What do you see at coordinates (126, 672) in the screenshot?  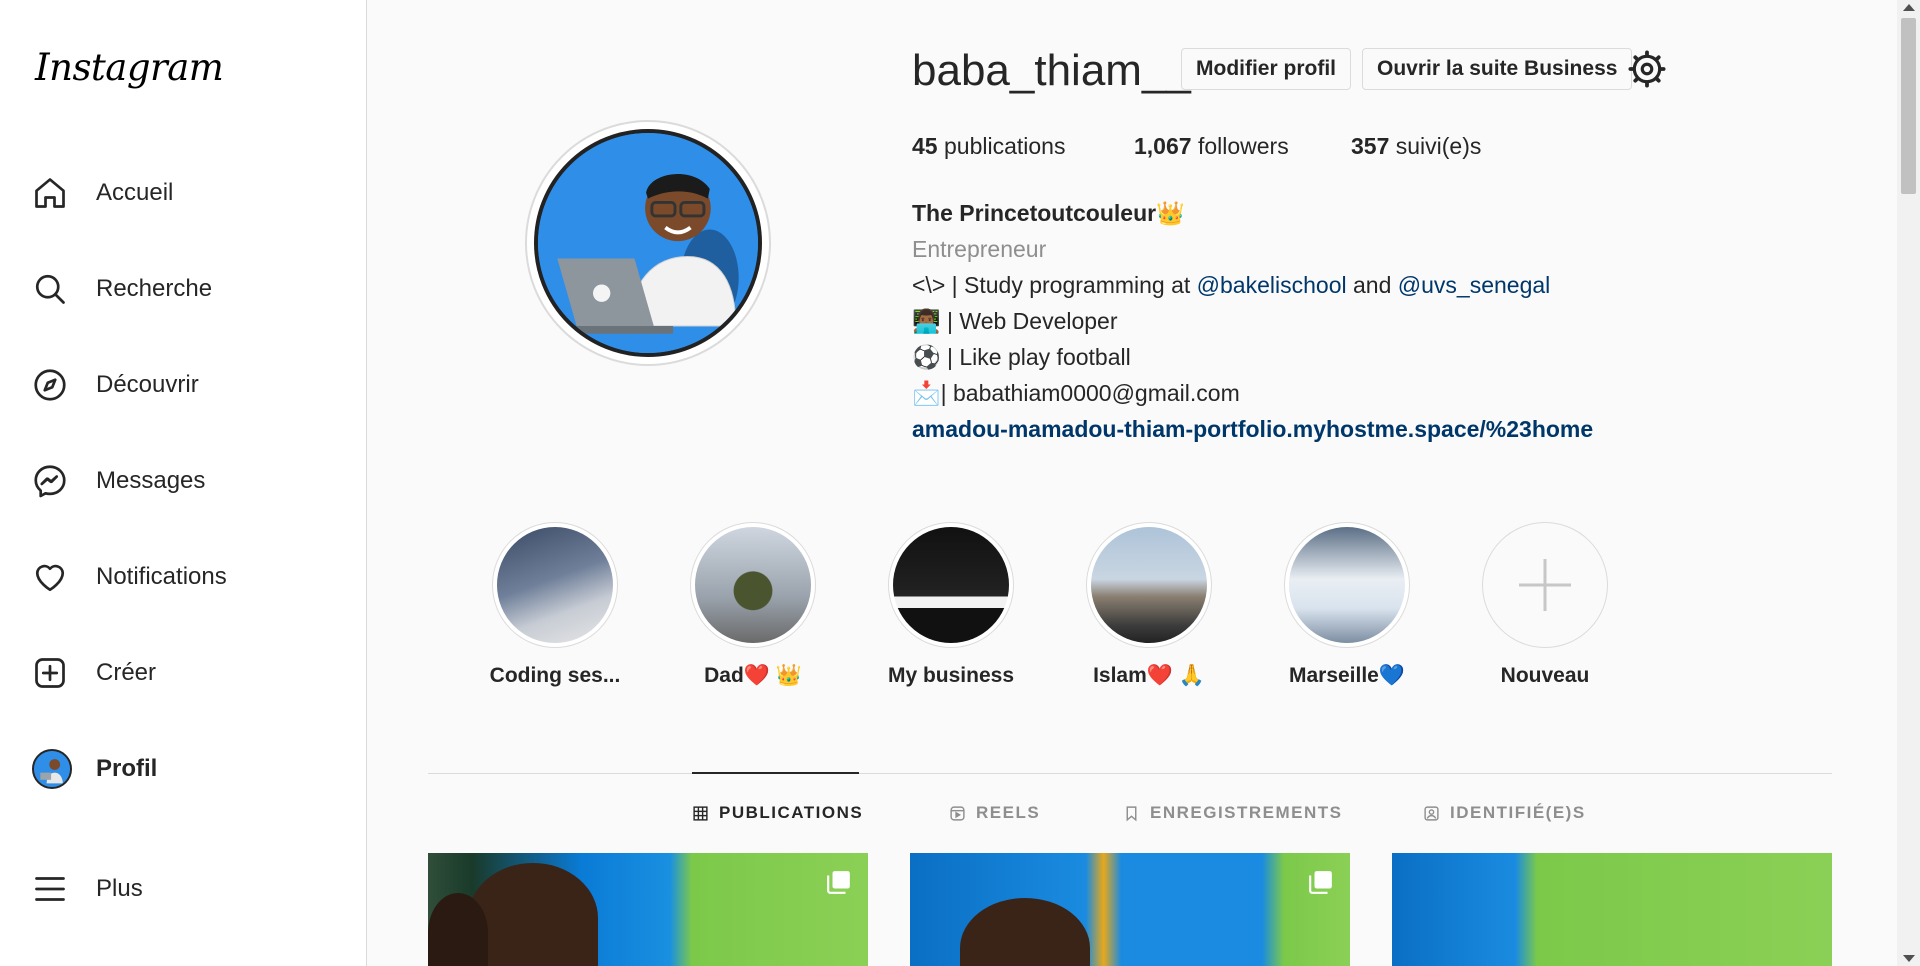 I see `sidebar-item-label: Créer` at bounding box center [126, 672].